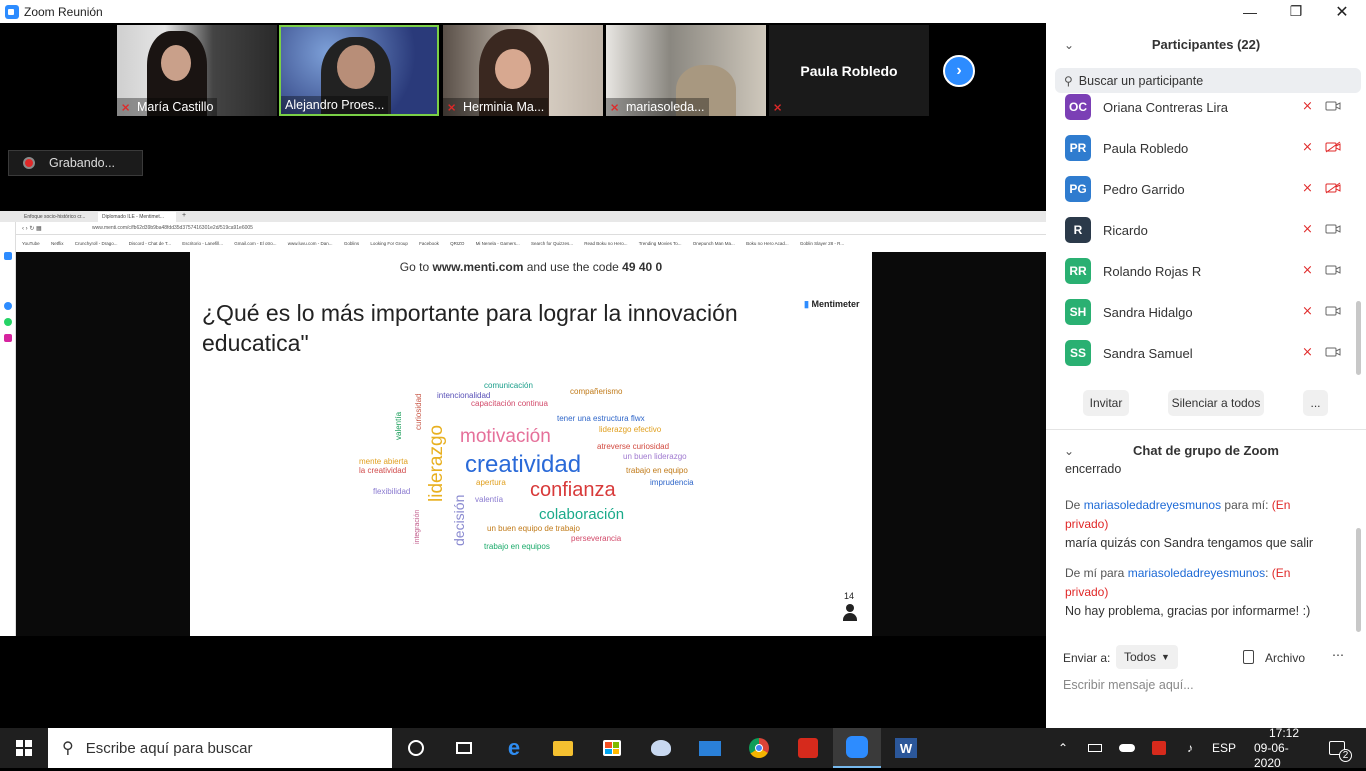 The width and height of the screenshot is (1366, 771). What do you see at coordinates (1250, 11) in the screenshot?
I see `minimize-button: —` at bounding box center [1250, 11].